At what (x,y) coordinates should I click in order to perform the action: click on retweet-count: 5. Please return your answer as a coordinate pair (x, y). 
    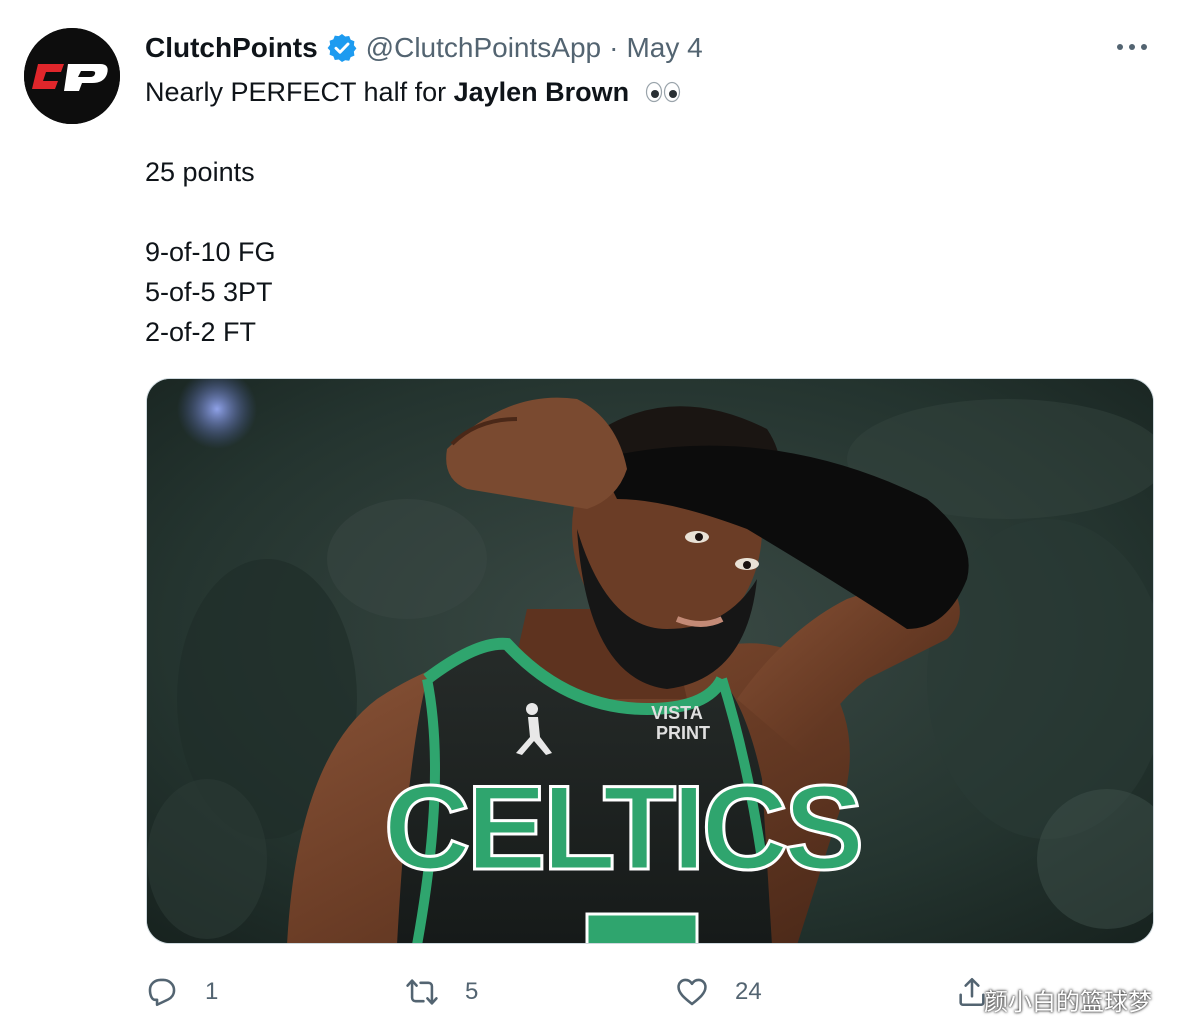
    Looking at the image, I should click on (472, 991).